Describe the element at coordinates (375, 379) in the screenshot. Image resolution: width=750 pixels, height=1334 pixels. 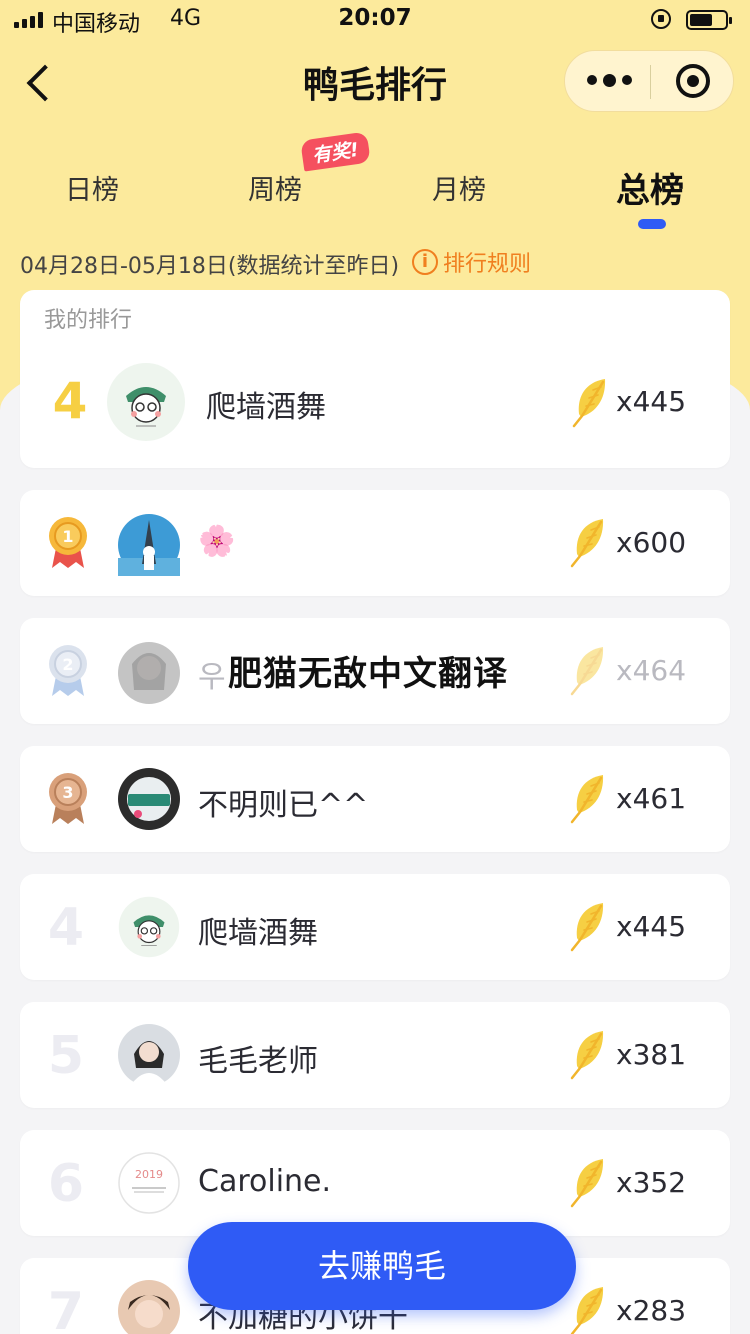
I see `my-rank-card: 我的排行 4 爬墙酒舞 x445` at that location.